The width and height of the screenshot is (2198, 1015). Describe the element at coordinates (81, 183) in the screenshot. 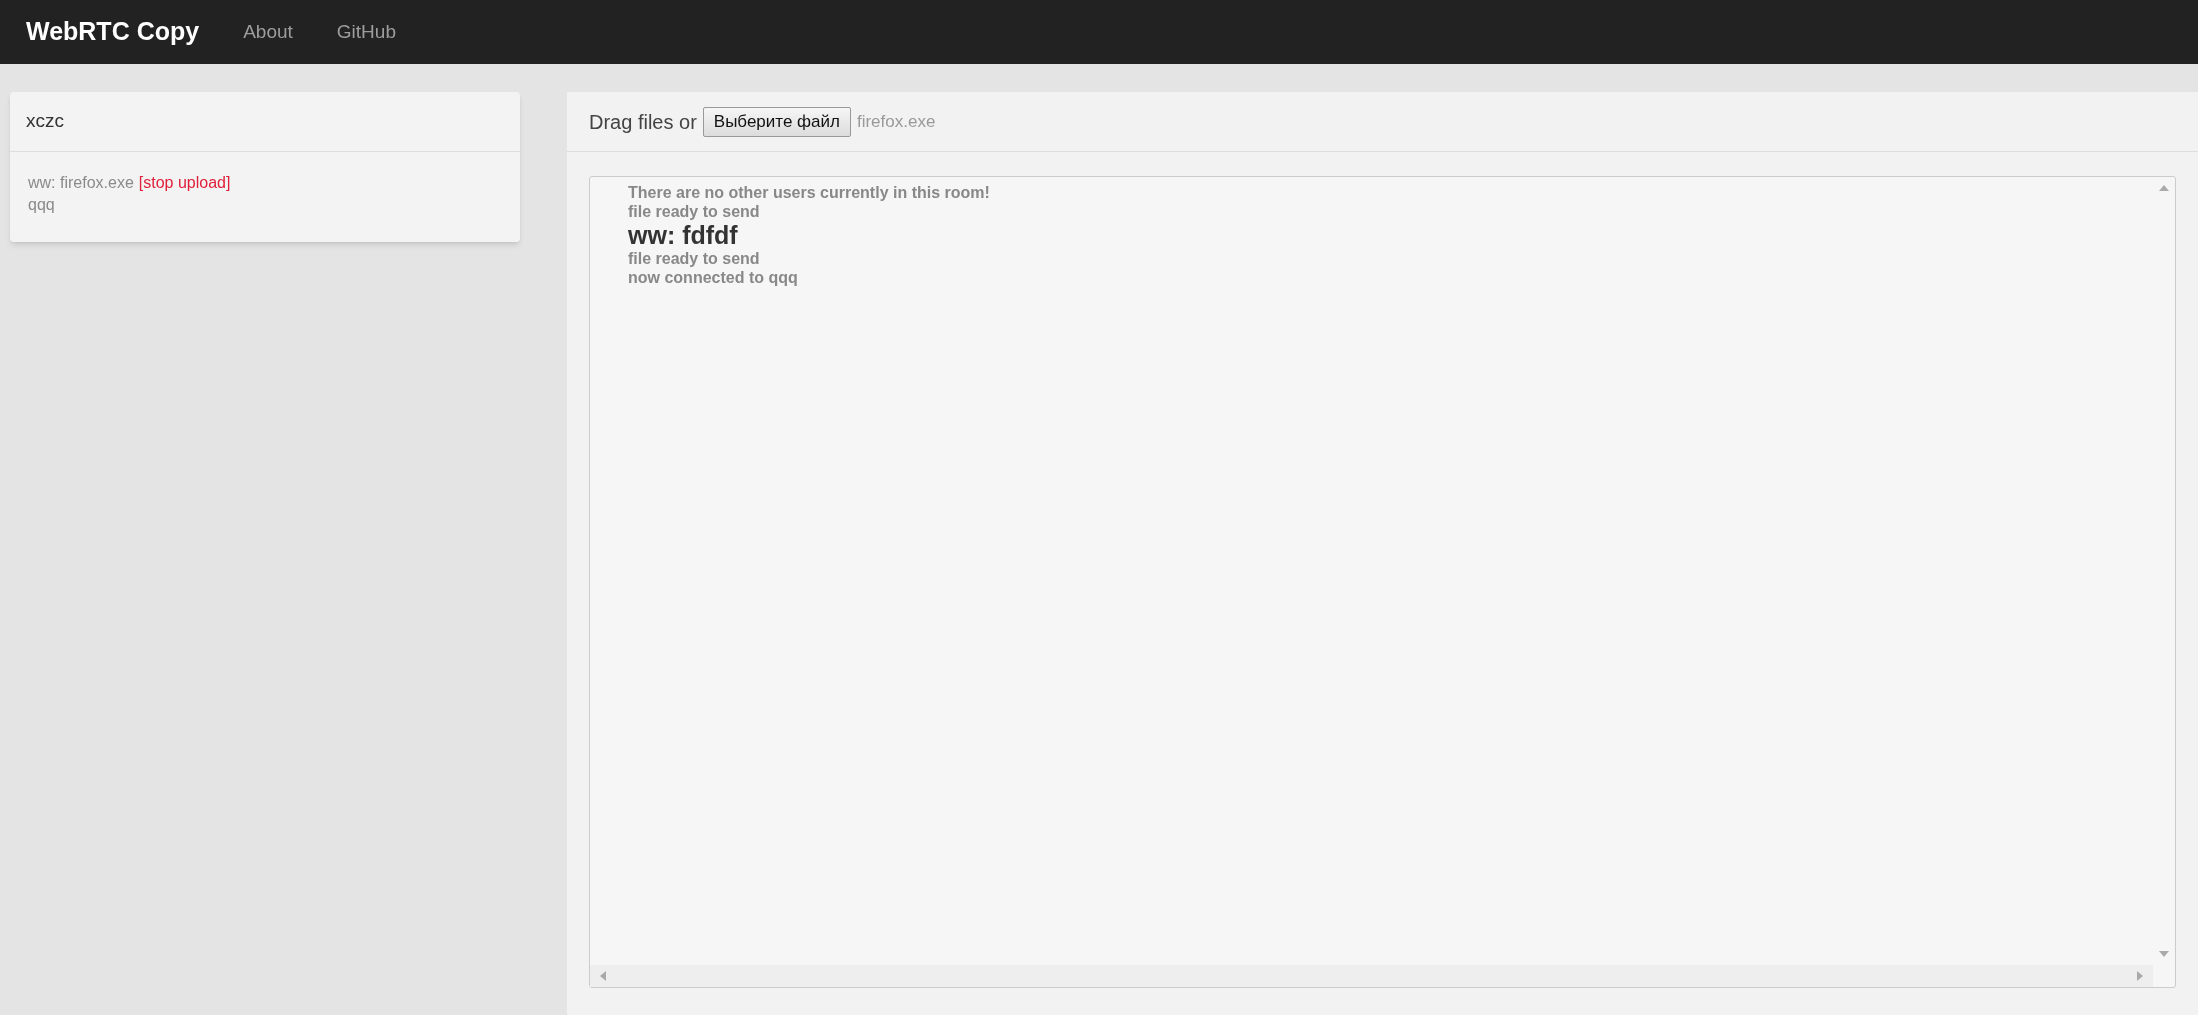

I see `upload-entry: ww: firefox.exe` at that location.